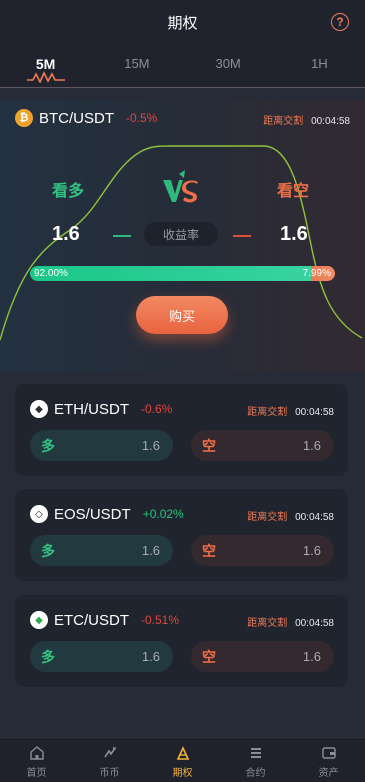 The height and width of the screenshot is (782, 365). I want to click on pair-name: BTC/USDT, so click(76, 118).